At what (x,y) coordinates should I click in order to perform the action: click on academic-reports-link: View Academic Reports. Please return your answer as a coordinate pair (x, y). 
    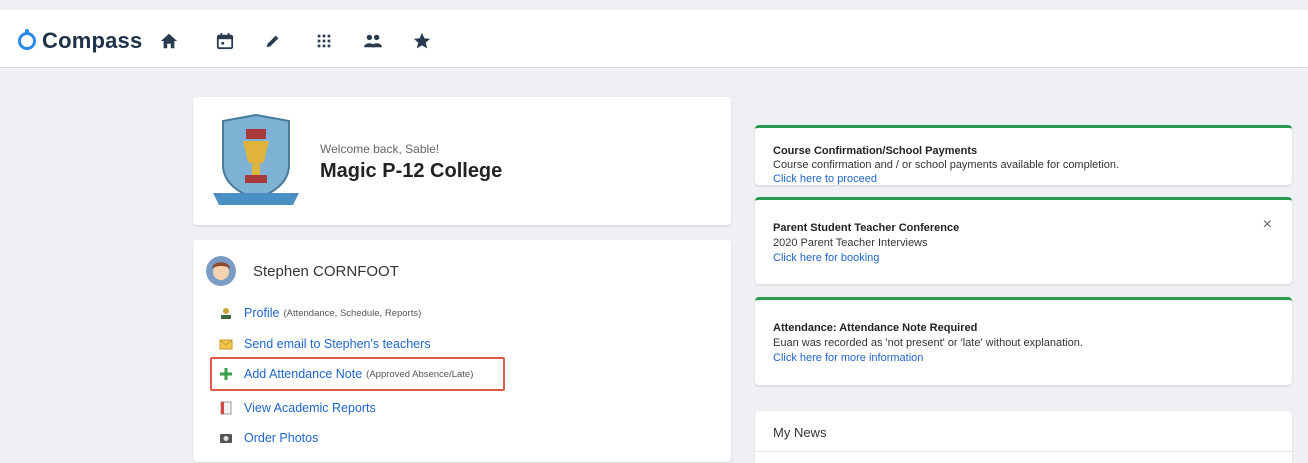
    Looking at the image, I should click on (310, 408).